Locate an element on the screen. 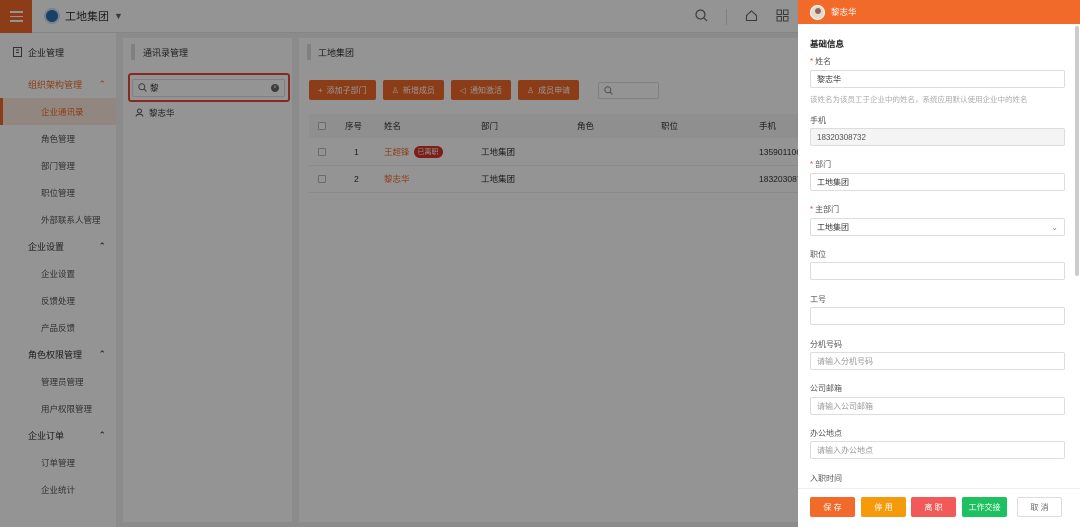 The height and width of the screenshot is (527, 1080). cancel-button: 取 消 is located at coordinates (1039, 507).